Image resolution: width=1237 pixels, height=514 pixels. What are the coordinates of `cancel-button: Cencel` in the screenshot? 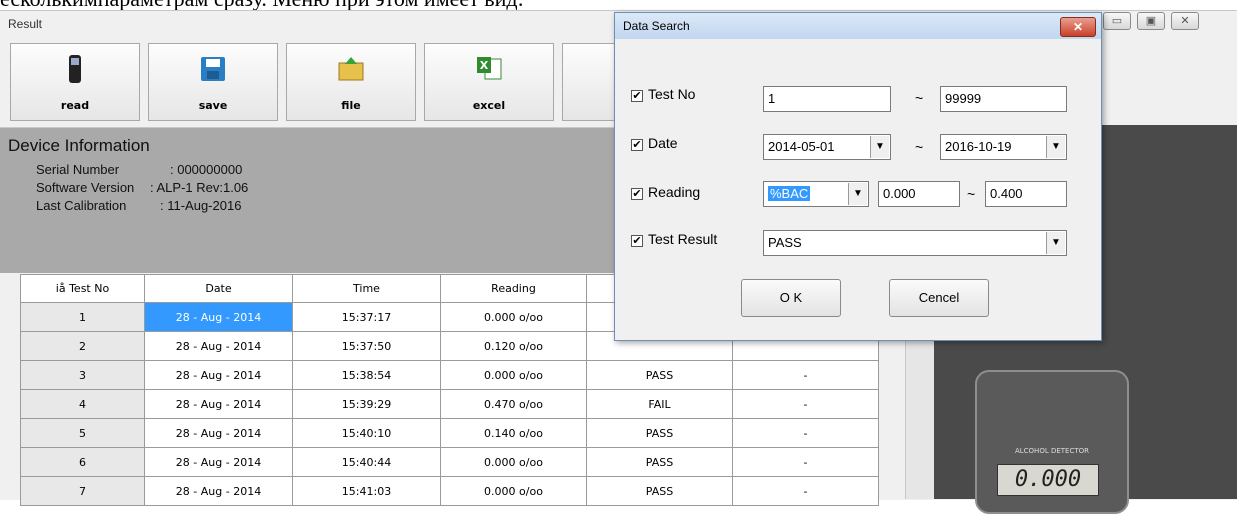 It's located at (939, 298).